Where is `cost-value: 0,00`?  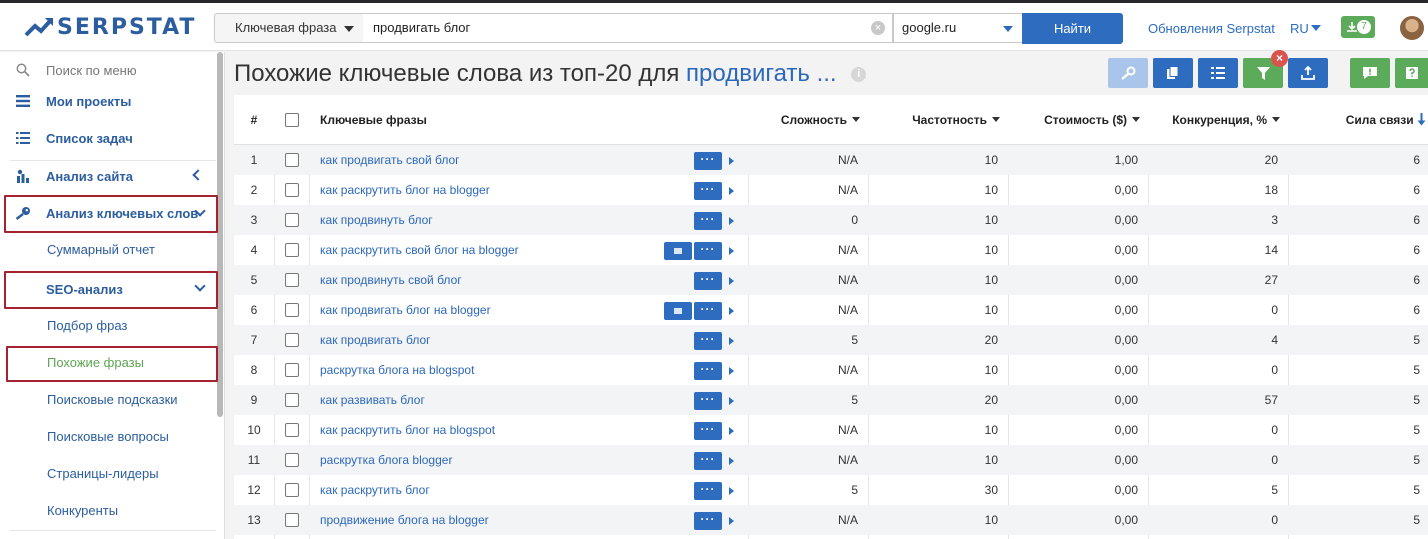 cost-value: 0,00 is located at coordinates (1126, 340).